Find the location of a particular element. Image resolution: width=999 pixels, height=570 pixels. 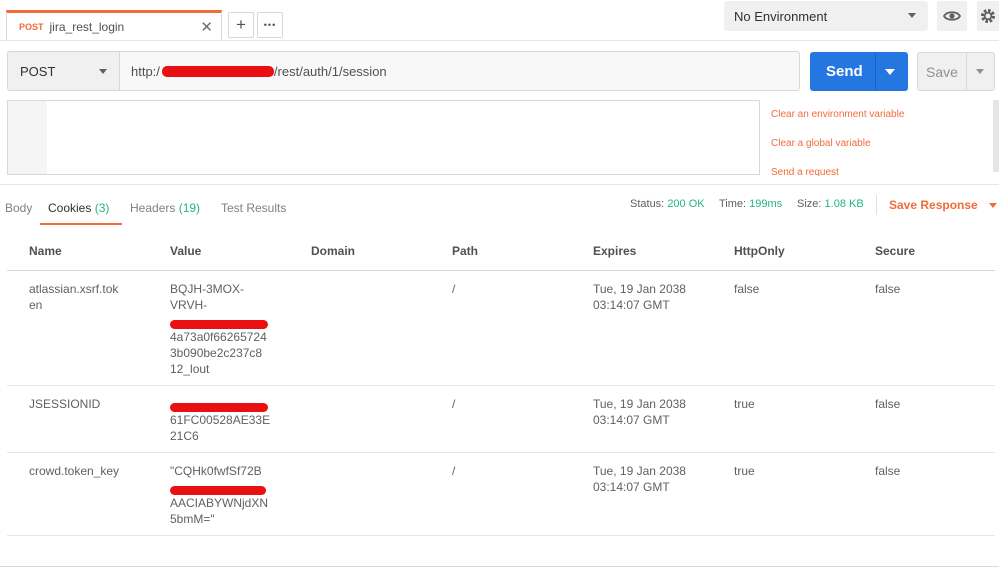

manage-environments-button is located at coordinates (988, 16).